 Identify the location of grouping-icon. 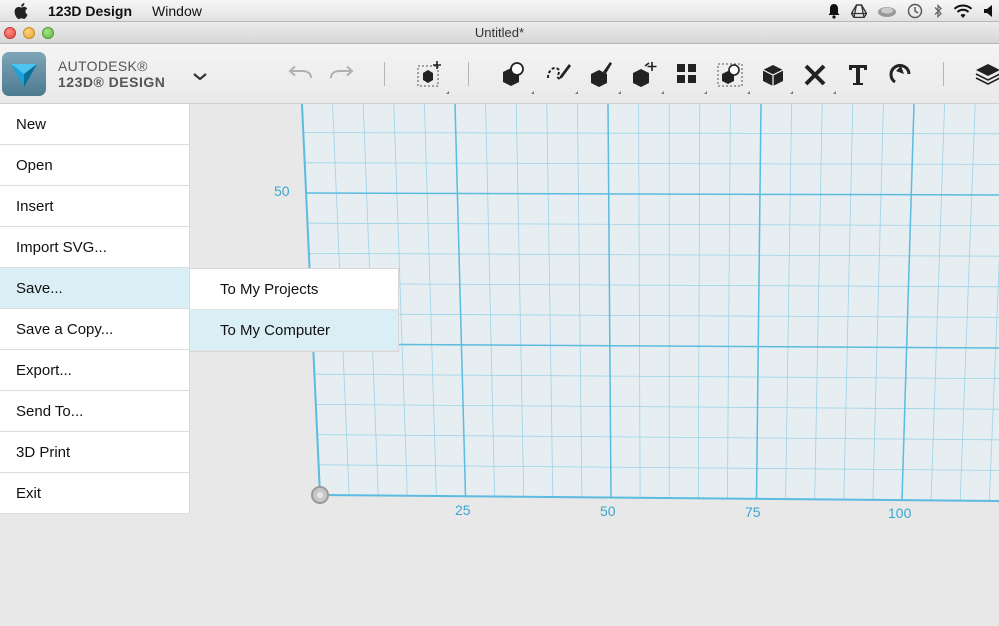
(732, 76).